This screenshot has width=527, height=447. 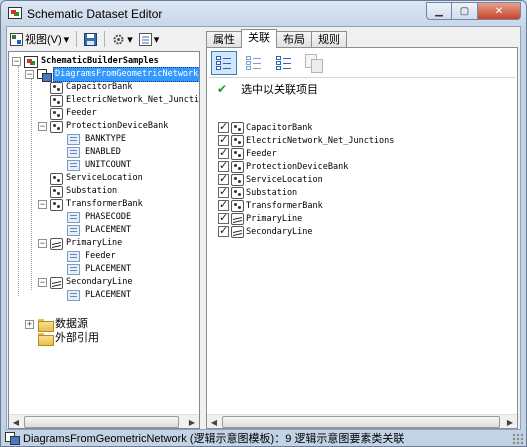 I want to click on invert-selection-icon, so click(x=284, y=63).